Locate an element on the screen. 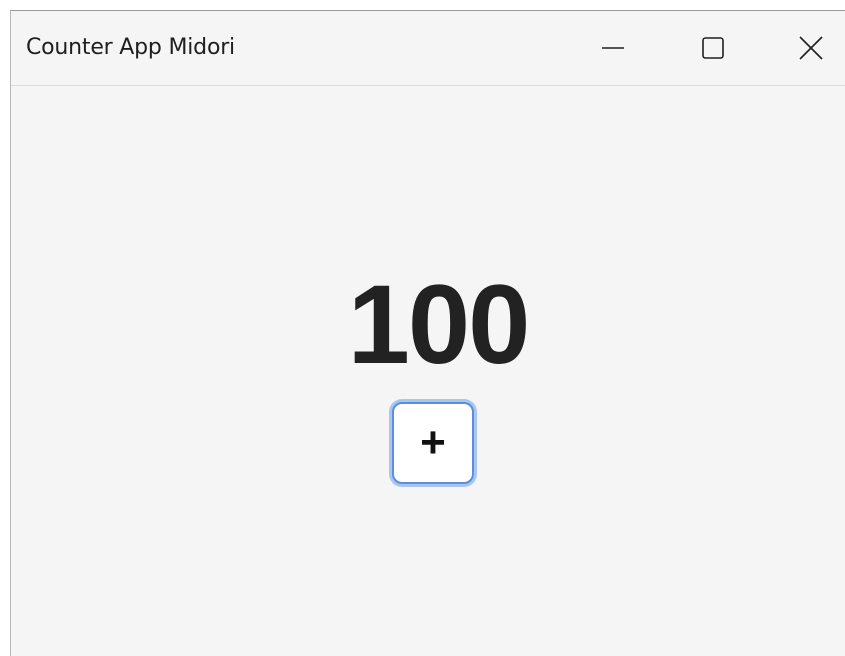  minimize-icon is located at coordinates (613, 48).